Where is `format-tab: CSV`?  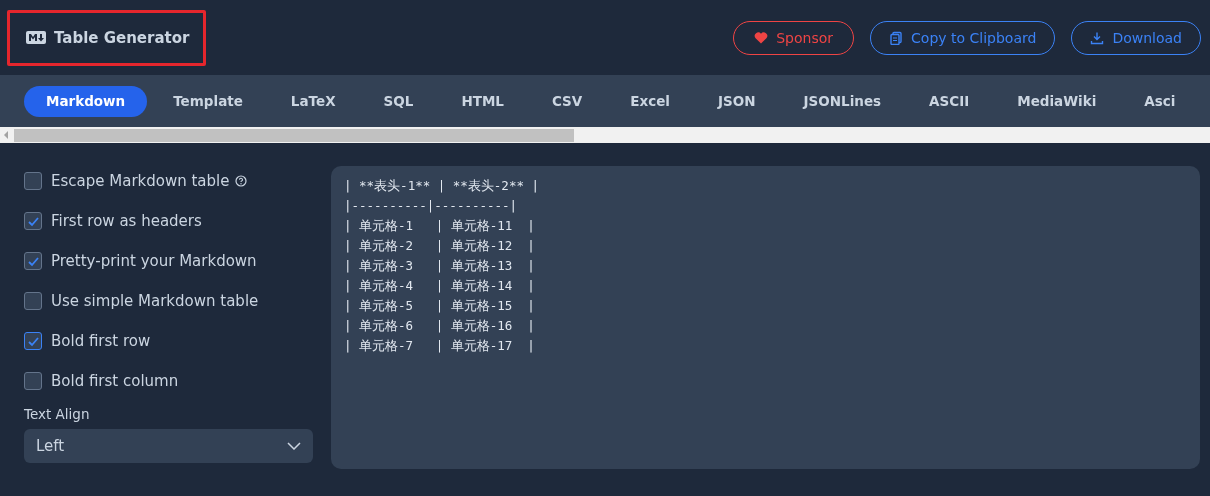 format-tab: CSV is located at coordinates (567, 101).